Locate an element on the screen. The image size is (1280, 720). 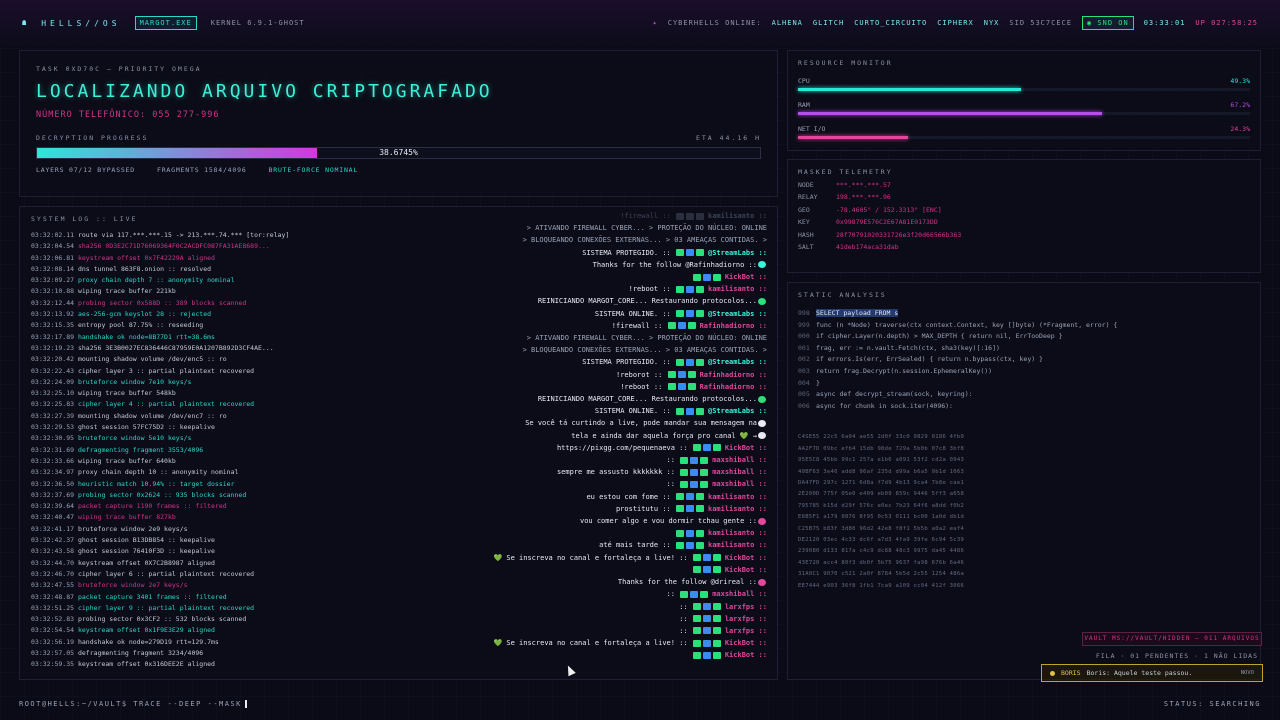
online-user: NYX is located at coordinates (992, 23).